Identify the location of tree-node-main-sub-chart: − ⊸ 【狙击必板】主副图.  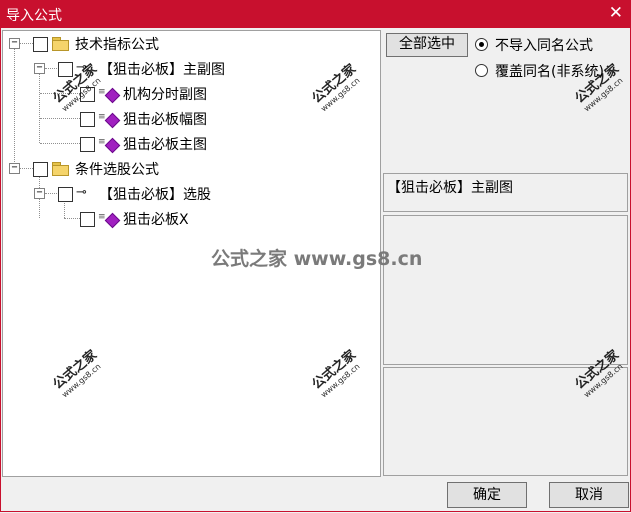
(133, 69).